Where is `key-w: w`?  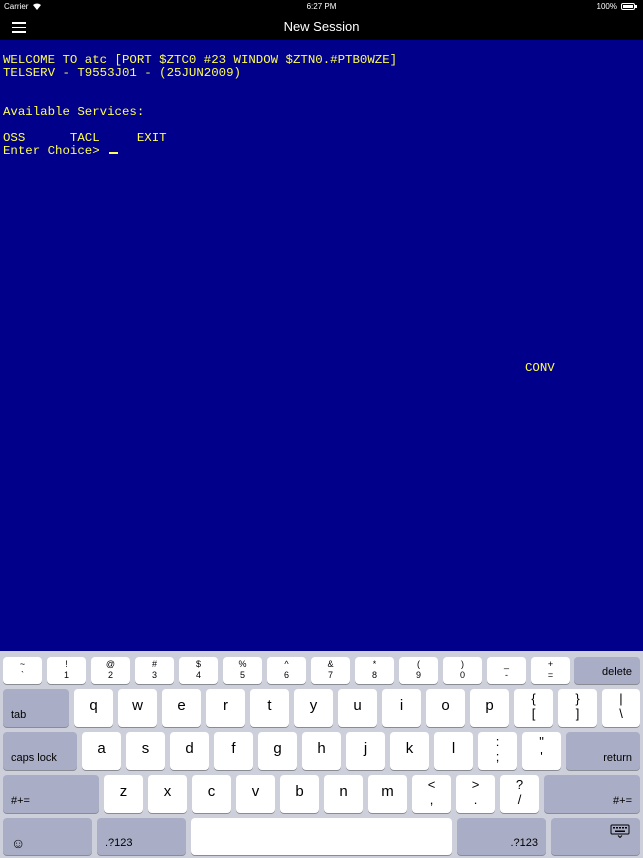 key-w: w is located at coordinates (137, 708).